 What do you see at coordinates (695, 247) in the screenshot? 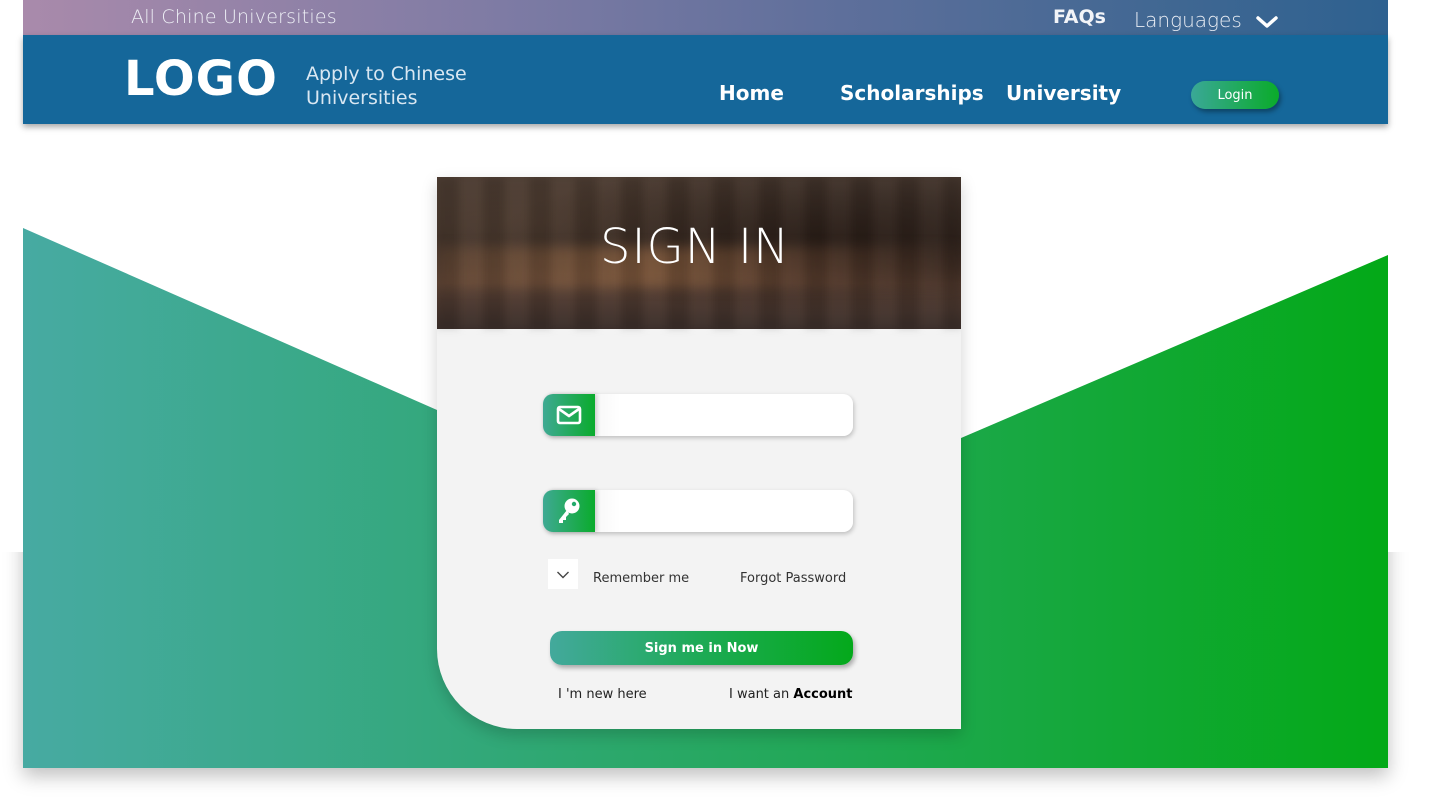
I see `signin-title: SIGN IN` at bounding box center [695, 247].